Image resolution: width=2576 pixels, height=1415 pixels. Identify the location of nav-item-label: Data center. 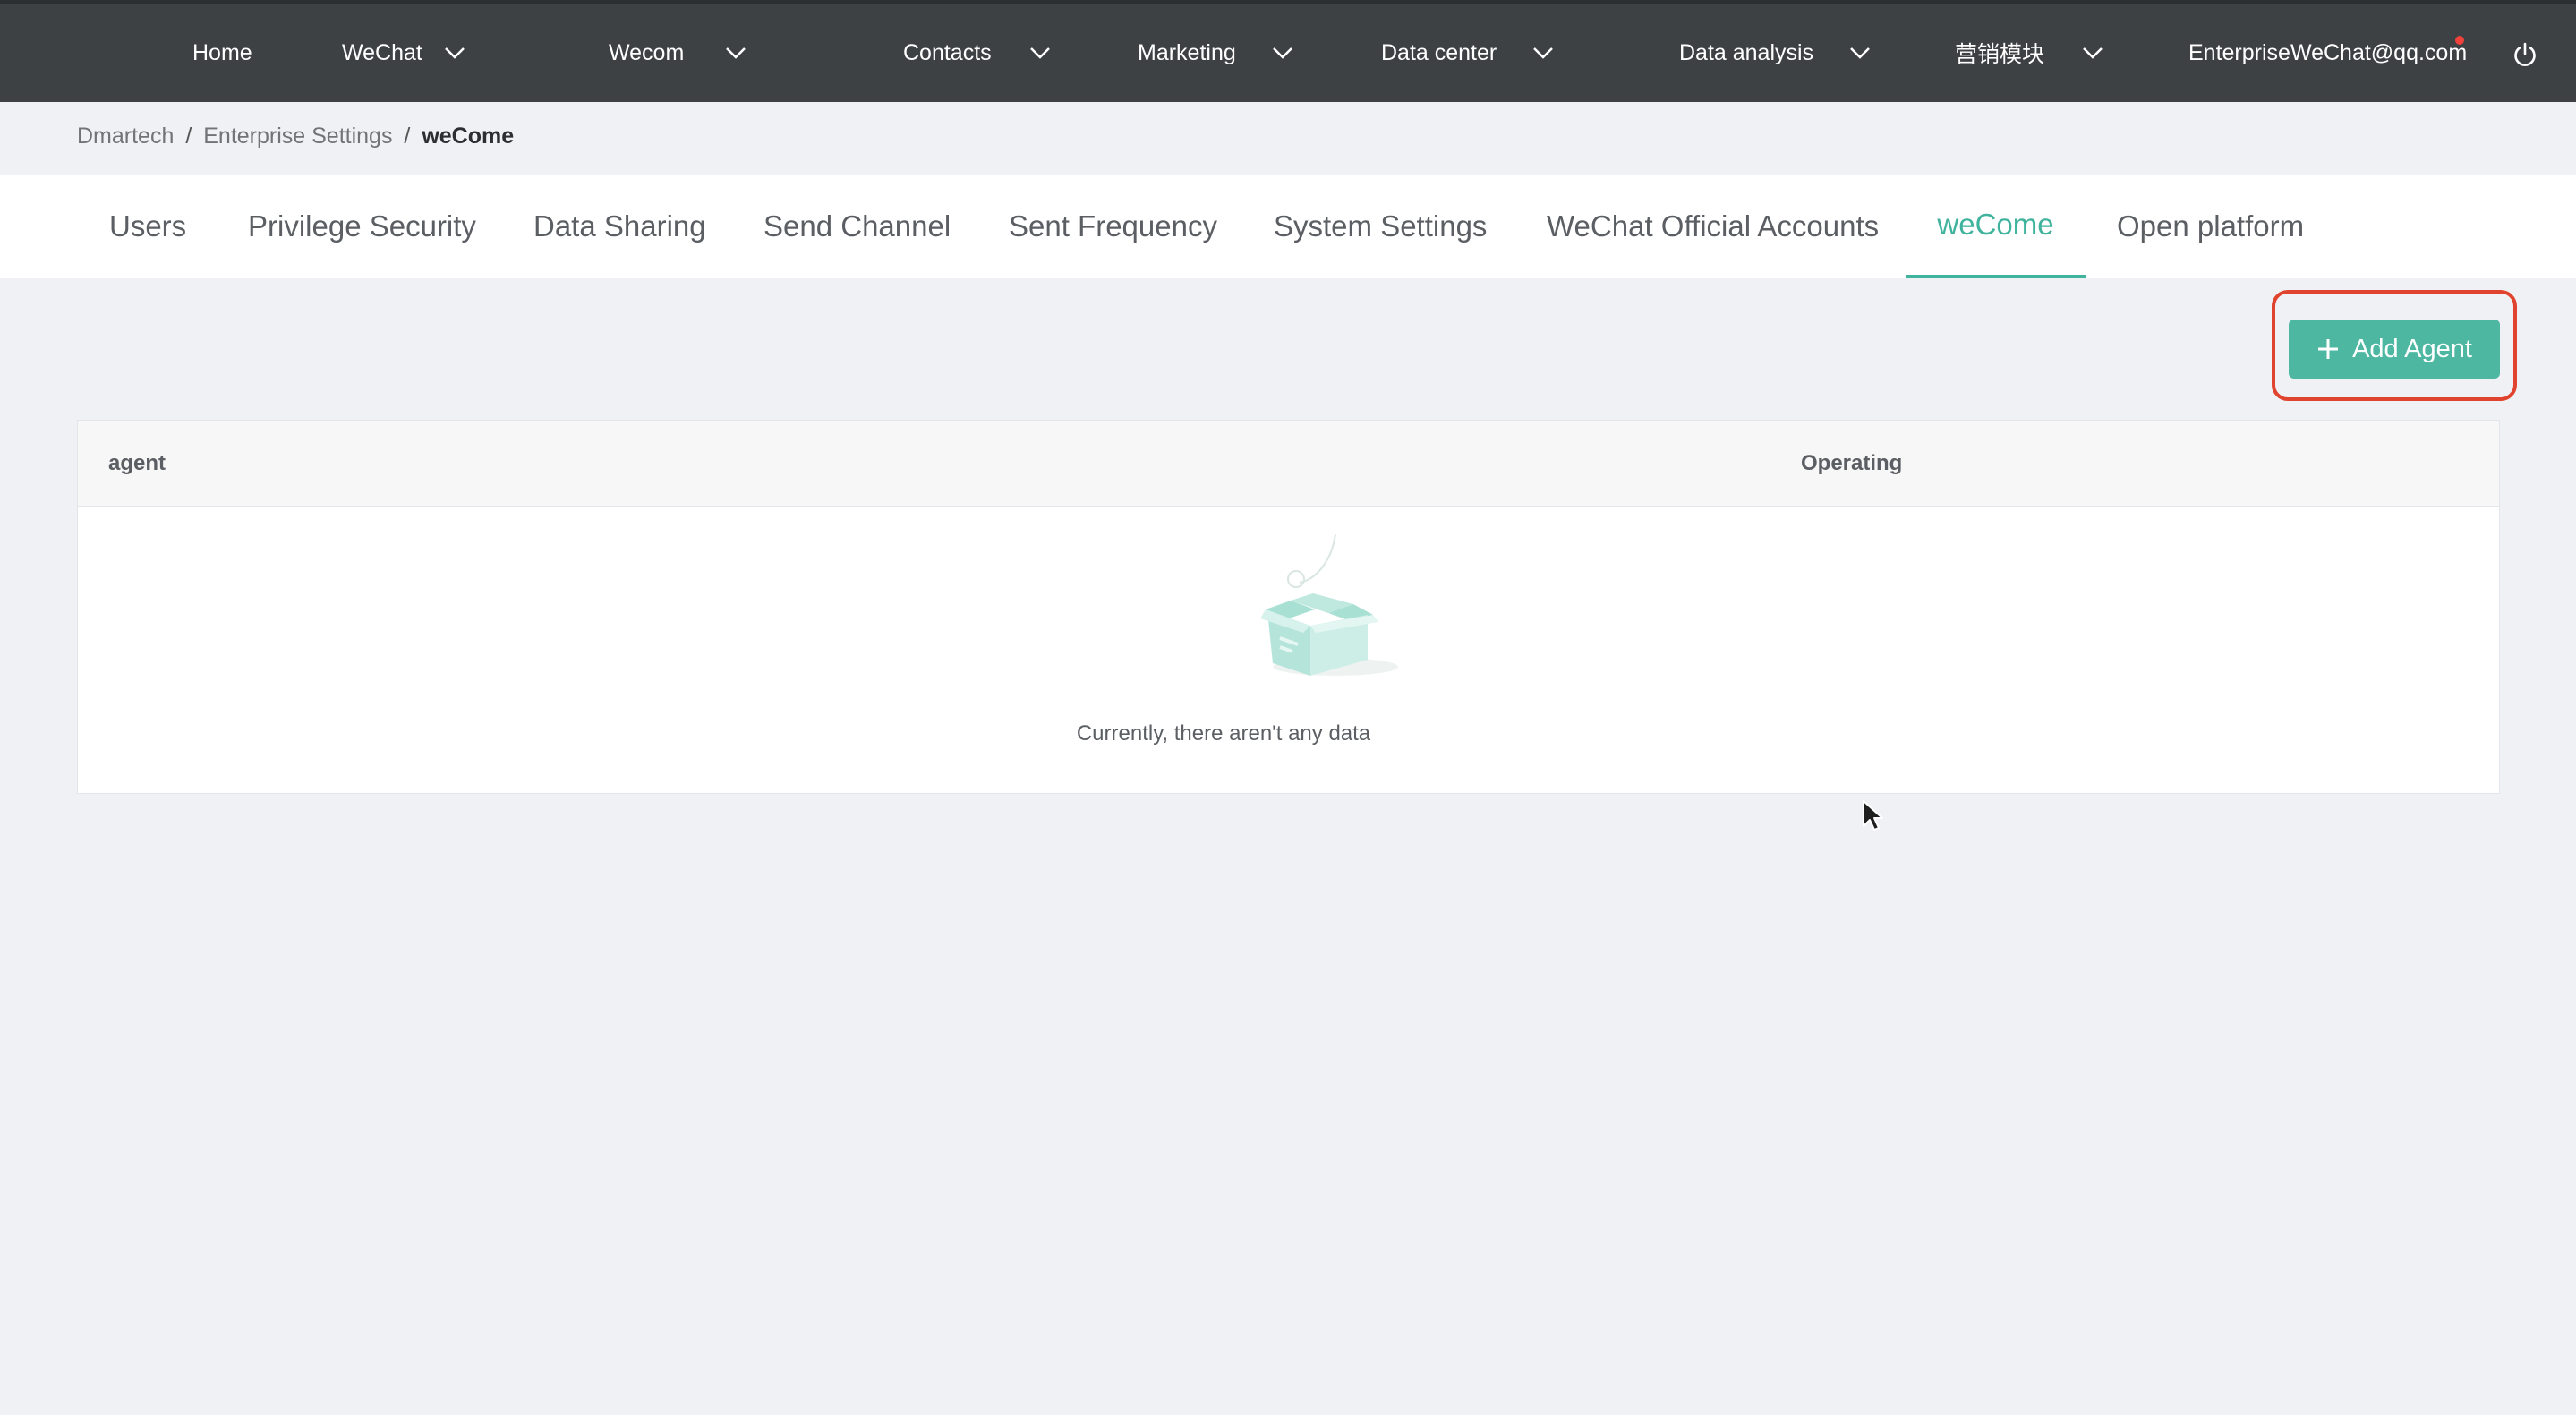
(1439, 52).